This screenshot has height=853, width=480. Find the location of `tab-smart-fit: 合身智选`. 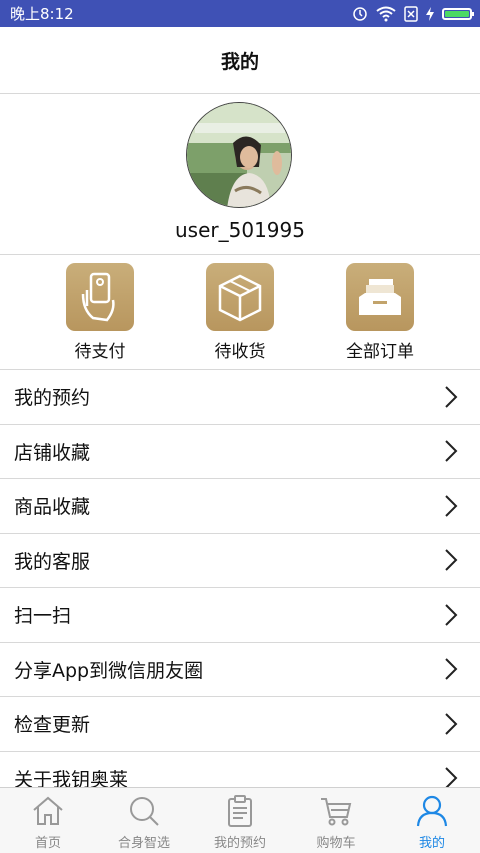

tab-smart-fit: 合身智选 is located at coordinates (144, 820).